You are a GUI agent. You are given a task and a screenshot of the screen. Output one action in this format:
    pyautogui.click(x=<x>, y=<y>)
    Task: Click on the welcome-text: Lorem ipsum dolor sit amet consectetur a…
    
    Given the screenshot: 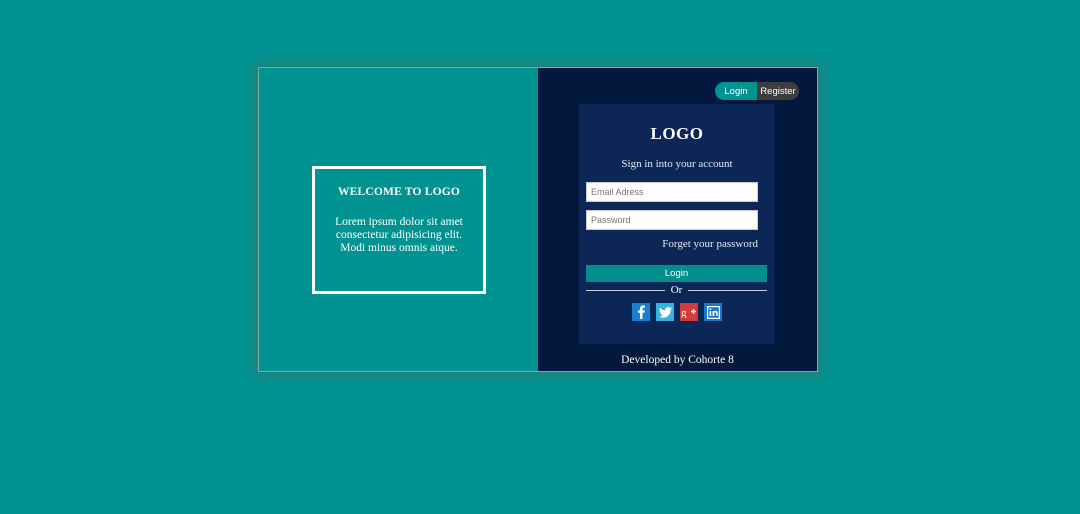 What is the action you would take?
    pyautogui.click(x=399, y=235)
    